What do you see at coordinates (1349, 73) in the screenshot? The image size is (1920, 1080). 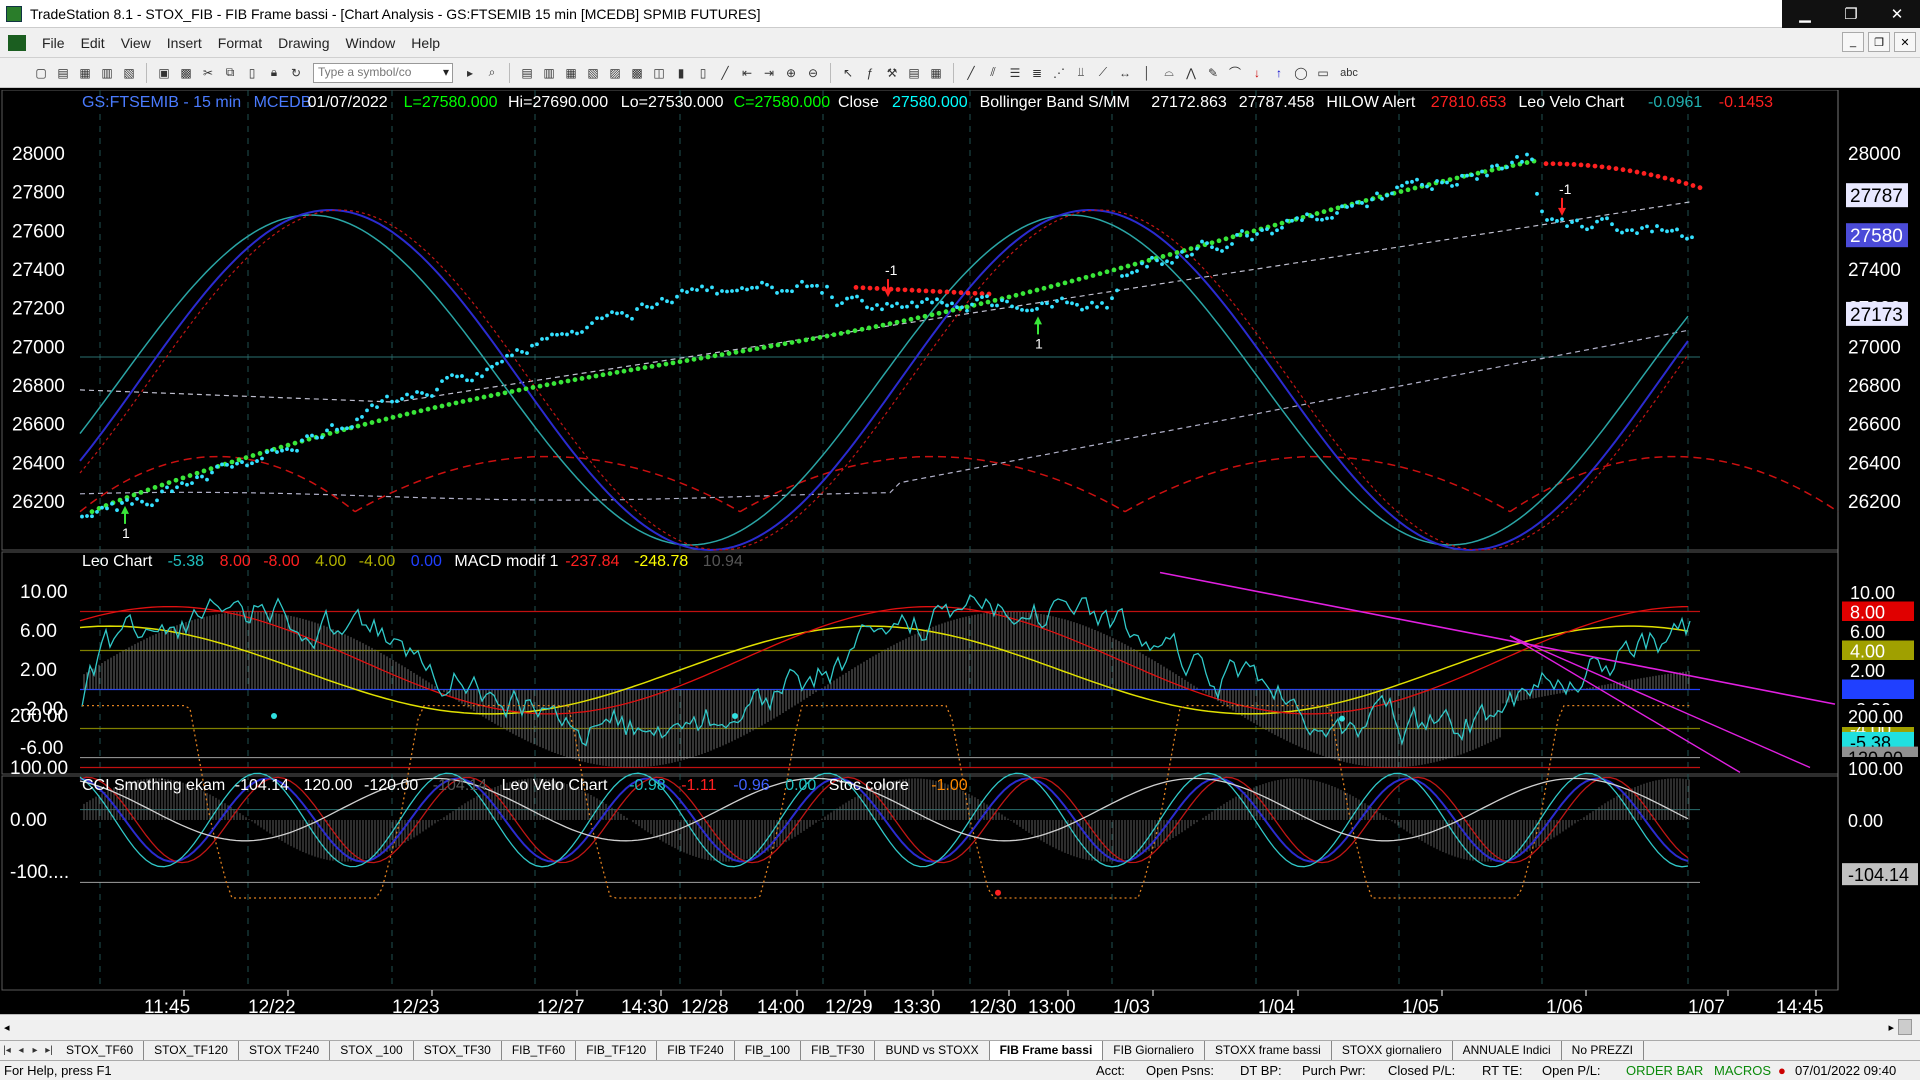 I see `text-tool-icon: abc` at bounding box center [1349, 73].